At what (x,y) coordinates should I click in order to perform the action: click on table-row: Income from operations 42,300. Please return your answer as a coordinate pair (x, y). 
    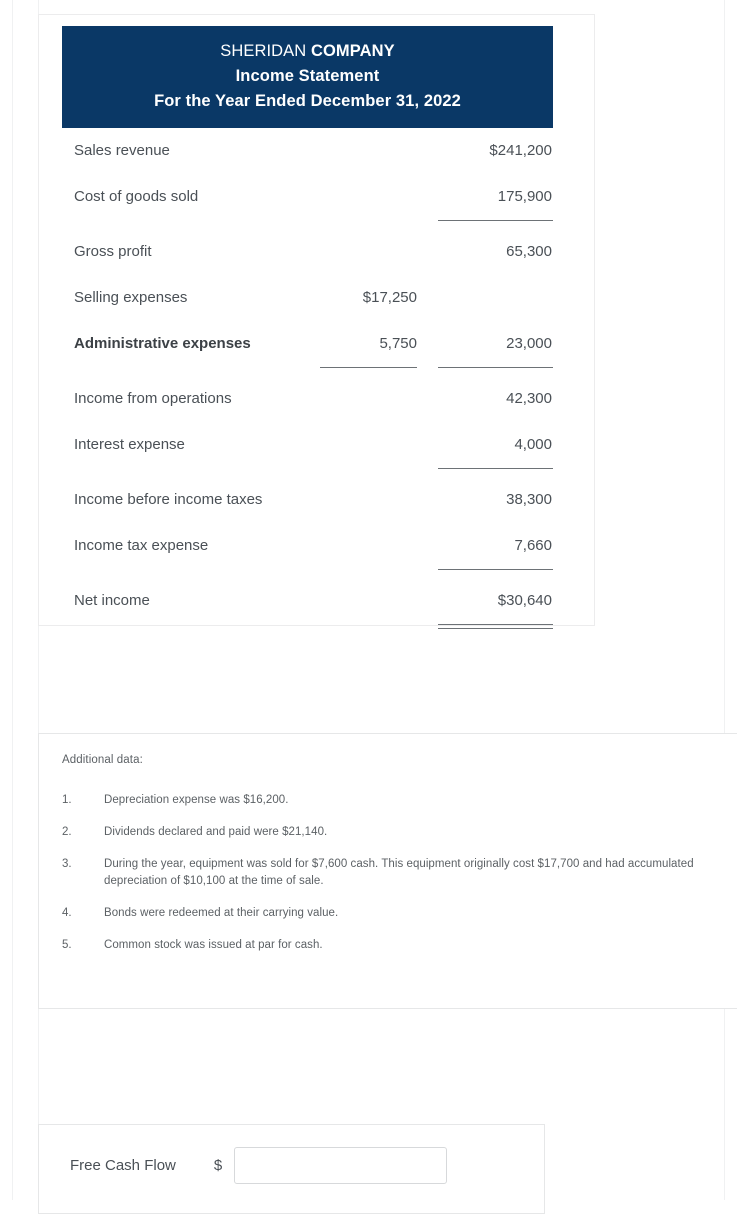
    Looking at the image, I should click on (307, 399).